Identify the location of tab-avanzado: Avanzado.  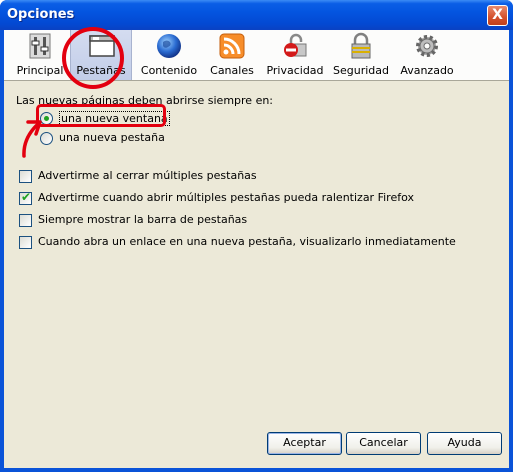
(427, 55).